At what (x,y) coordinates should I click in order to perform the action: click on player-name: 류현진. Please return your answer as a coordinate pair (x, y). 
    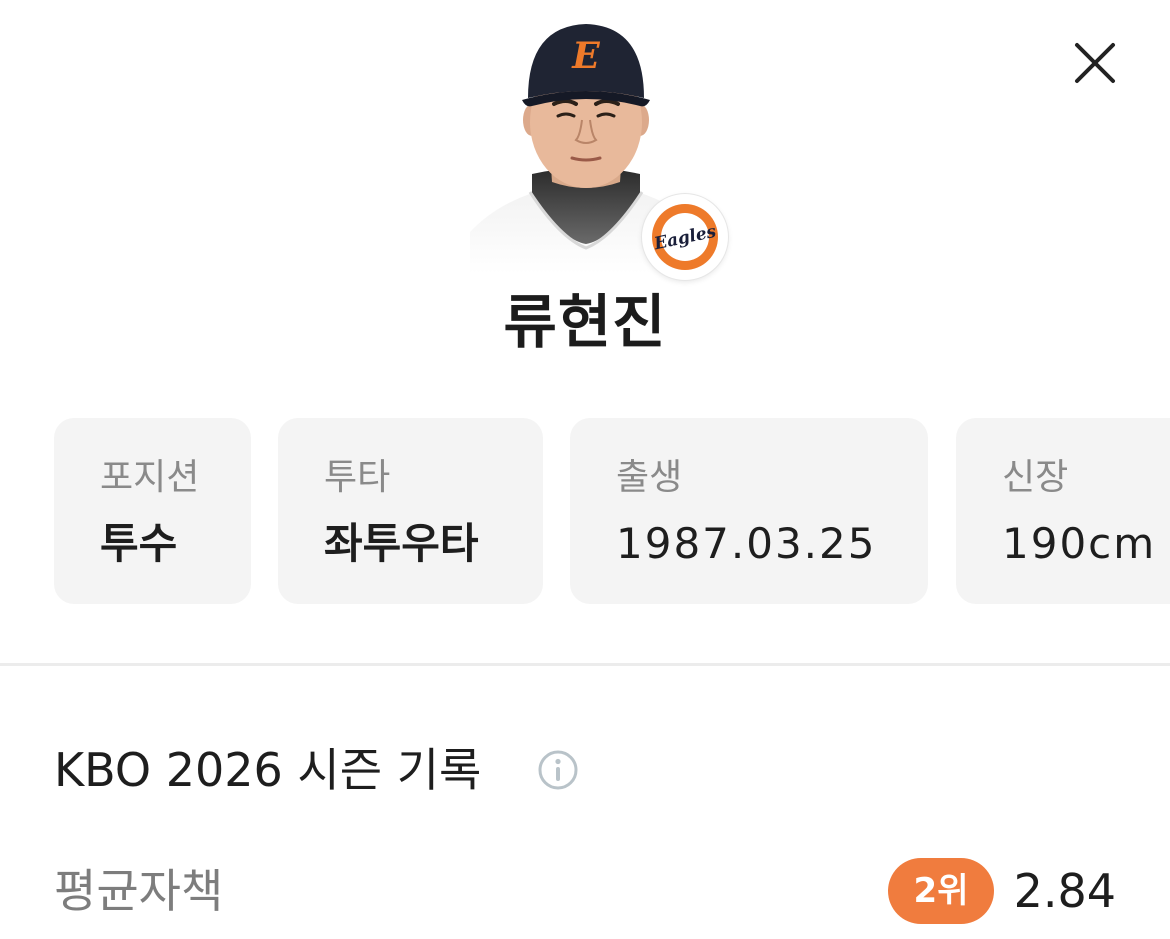
    Looking at the image, I should click on (585, 322).